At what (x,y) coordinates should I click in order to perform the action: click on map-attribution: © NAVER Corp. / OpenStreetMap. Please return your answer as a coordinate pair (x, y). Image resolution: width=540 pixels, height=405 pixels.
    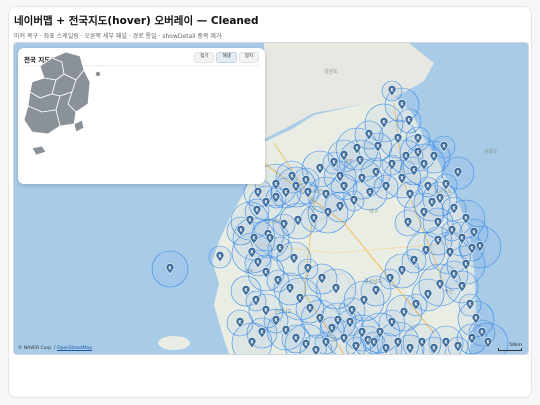
    Looking at the image, I should click on (55, 348).